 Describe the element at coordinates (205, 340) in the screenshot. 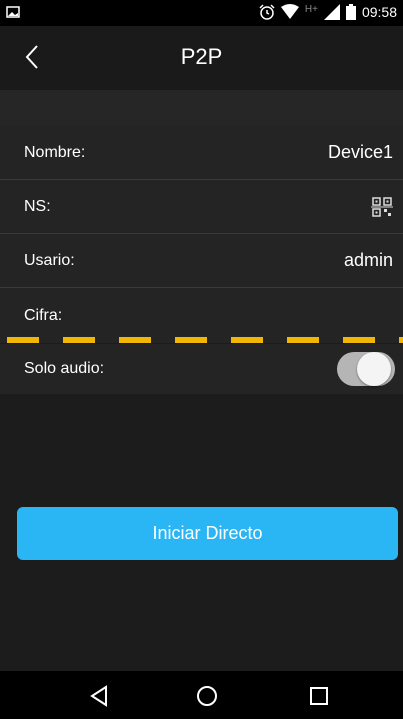

I see `dashed-divider` at that location.